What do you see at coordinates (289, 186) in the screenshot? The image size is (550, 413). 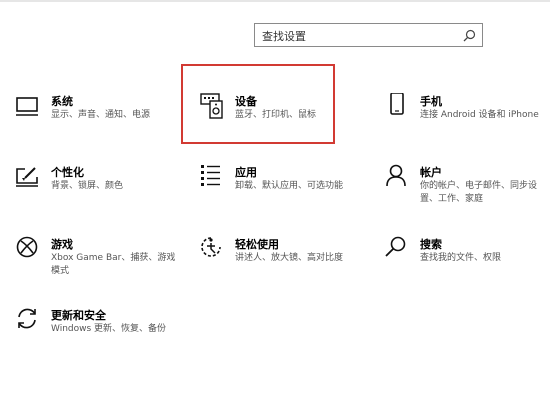 I see `tile-subtitle: 卸载、默认应用、可选功能` at bounding box center [289, 186].